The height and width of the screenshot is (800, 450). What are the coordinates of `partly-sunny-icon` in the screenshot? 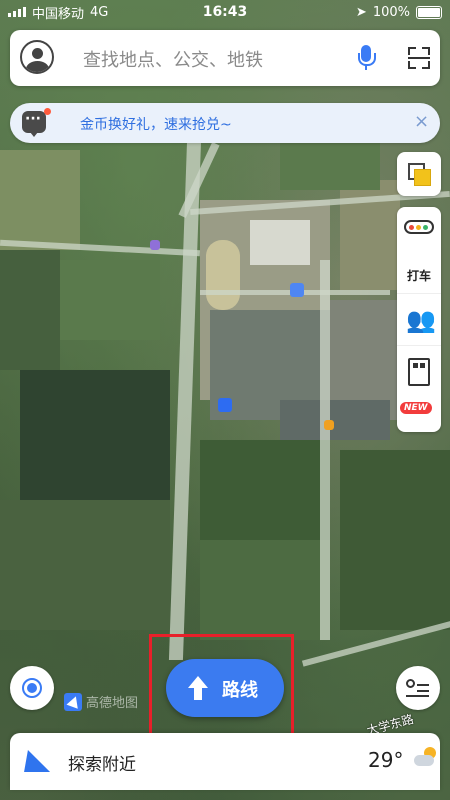 It's located at (426, 759).